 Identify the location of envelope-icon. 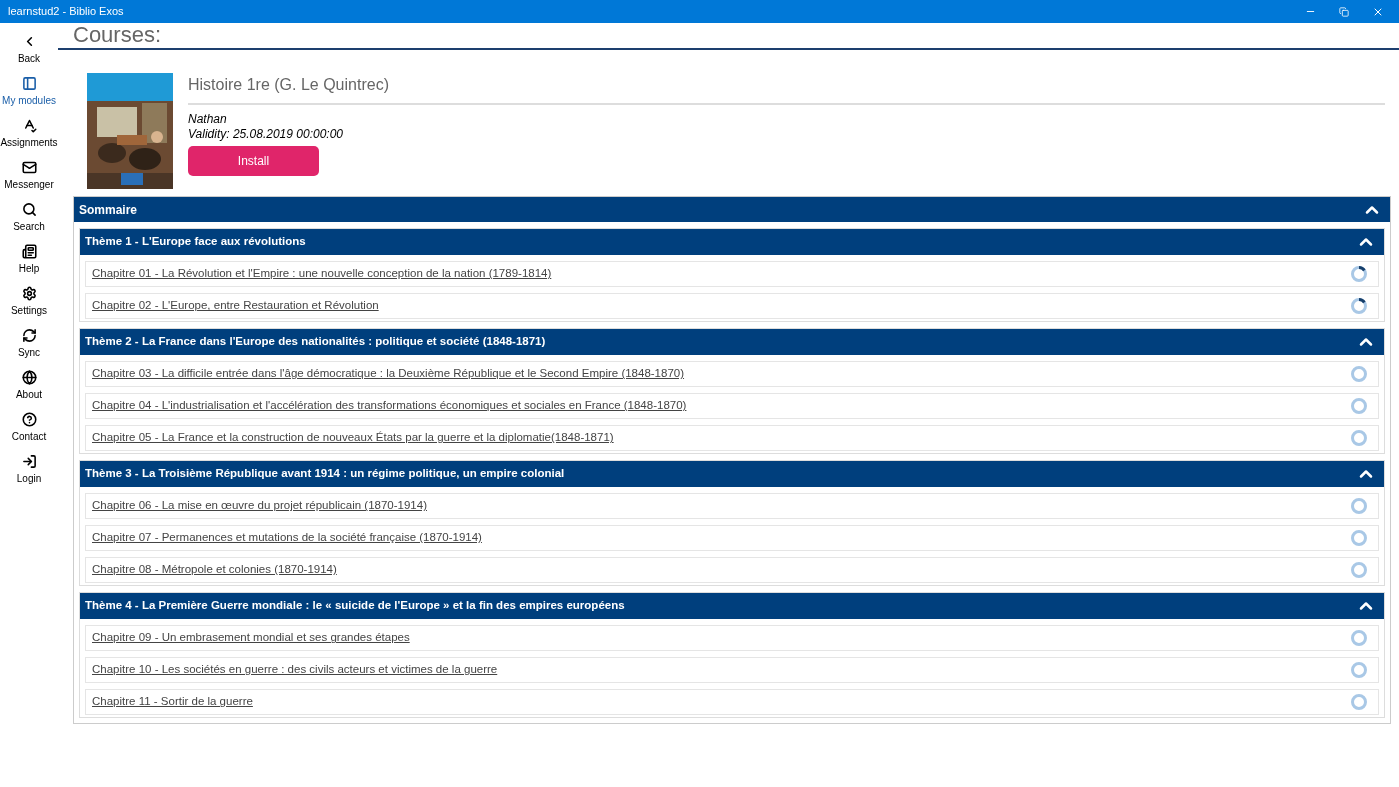
(29, 167).